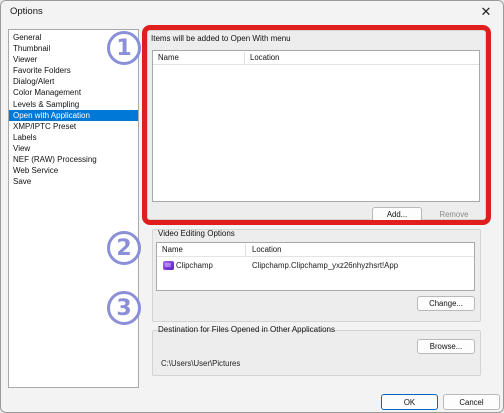  Describe the element at coordinates (124, 248) in the screenshot. I see `step-marker-2: 2` at that location.